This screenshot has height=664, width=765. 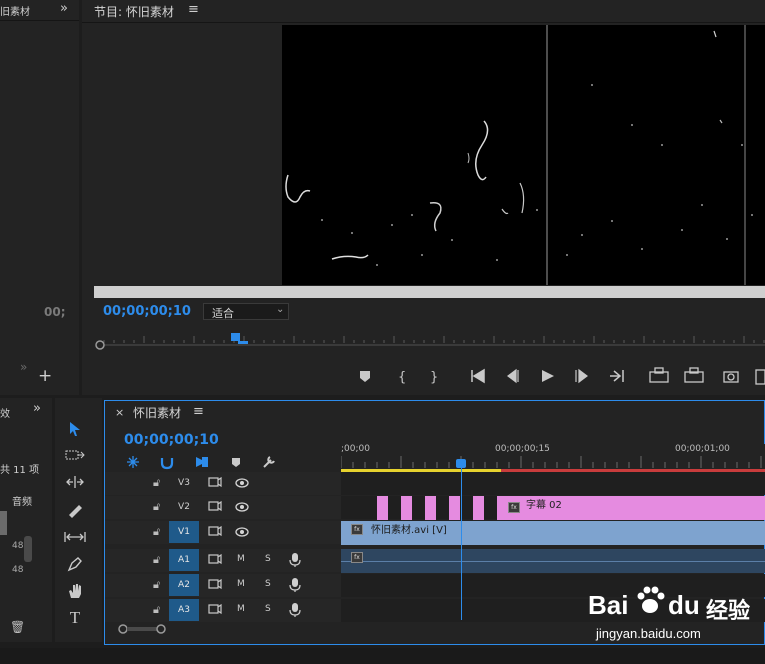 What do you see at coordinates (553, 561) in the screenshot?
I see `audio-clip: fx` at bounding box center [553, 561].